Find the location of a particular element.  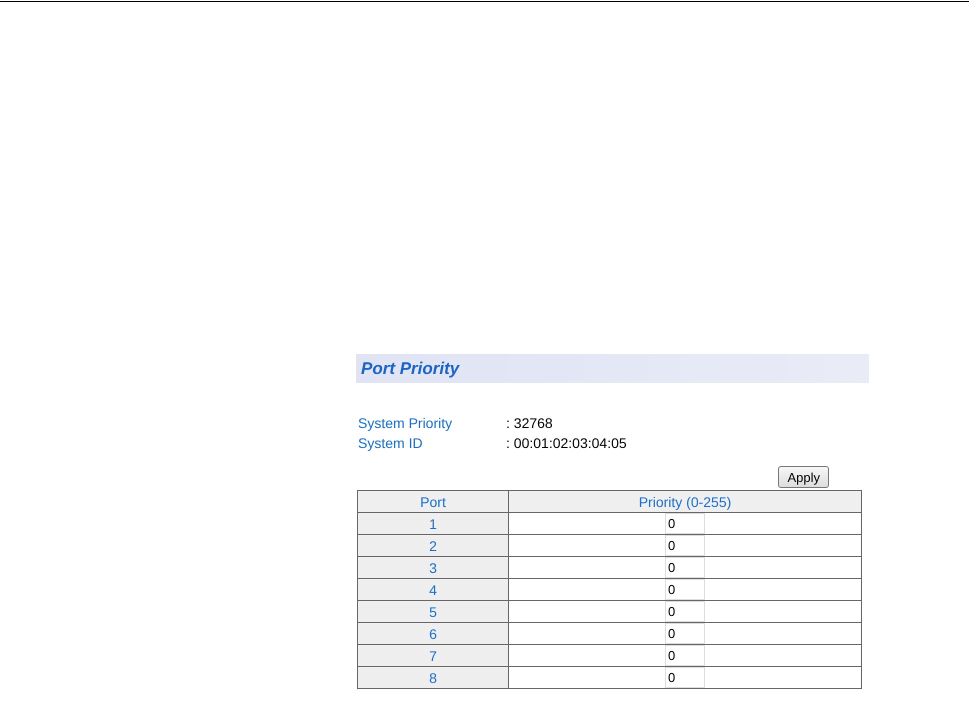

port-cell: 6 is located at coordinates (433, 633).